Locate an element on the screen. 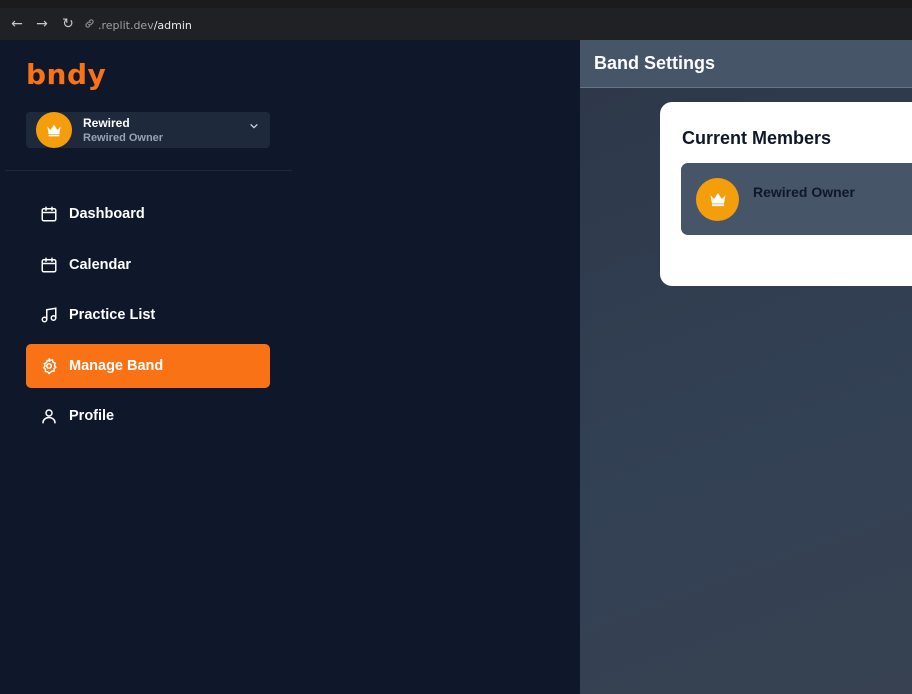  sidebar-item-practice-list: Practice List is located at coordinates (148, 315).